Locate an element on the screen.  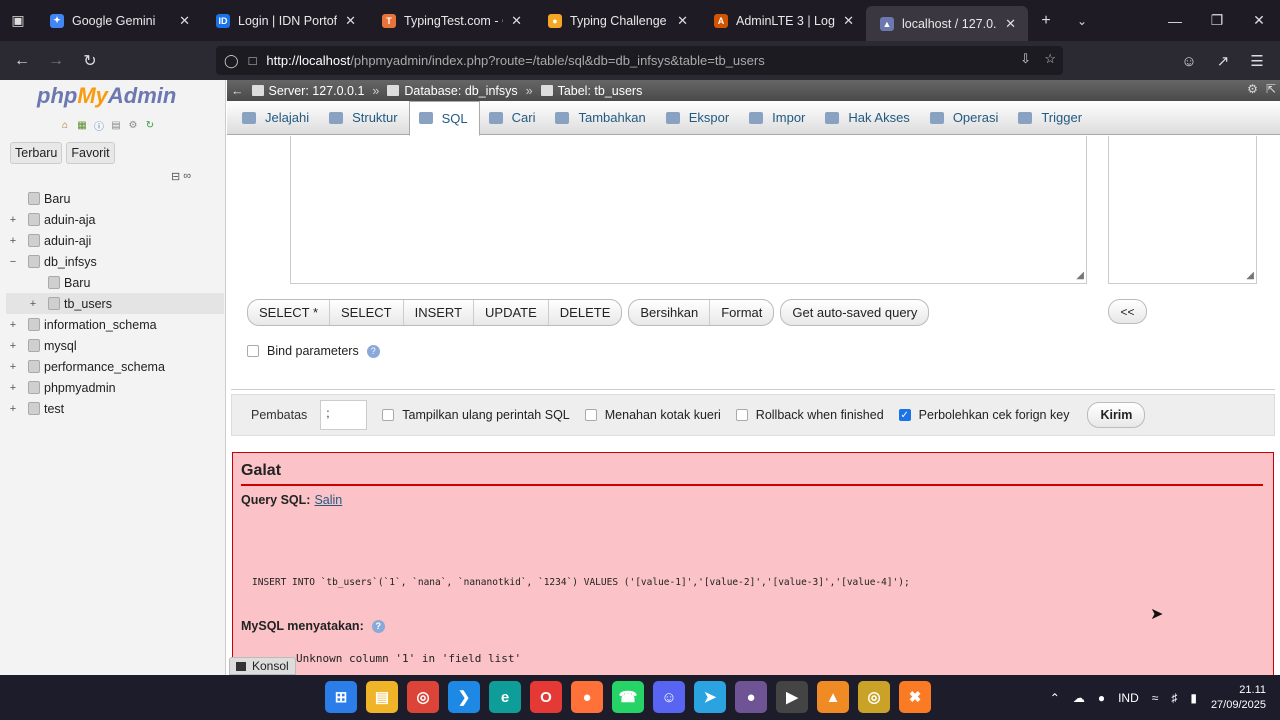
start-icon: ⊞ is located at coordinates (341, 697).